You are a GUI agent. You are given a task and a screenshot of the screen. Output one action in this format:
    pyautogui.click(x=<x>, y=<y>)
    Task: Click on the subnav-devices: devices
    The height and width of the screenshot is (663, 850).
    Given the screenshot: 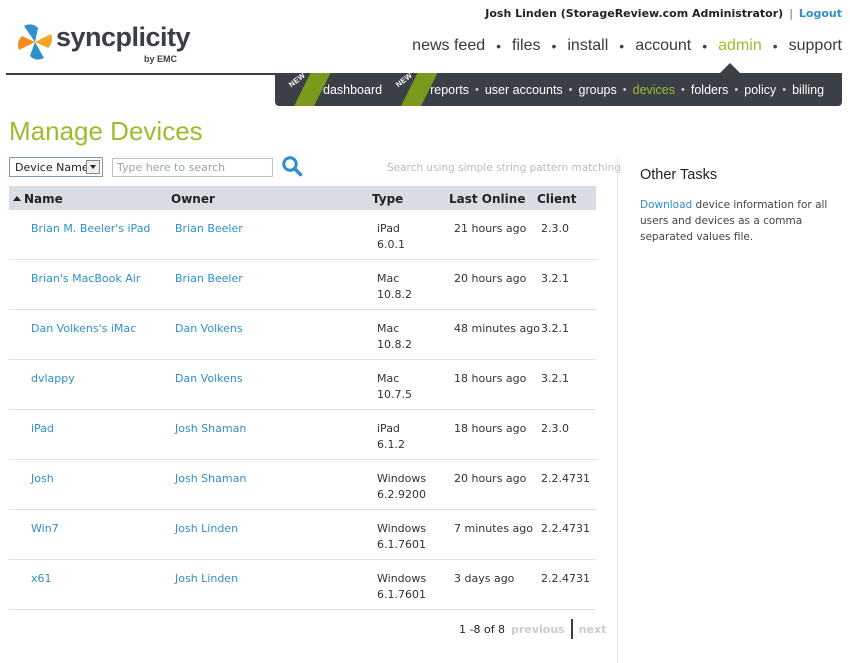 What is the action you would take?
    pyautogui.click(x=654, y=90)
    